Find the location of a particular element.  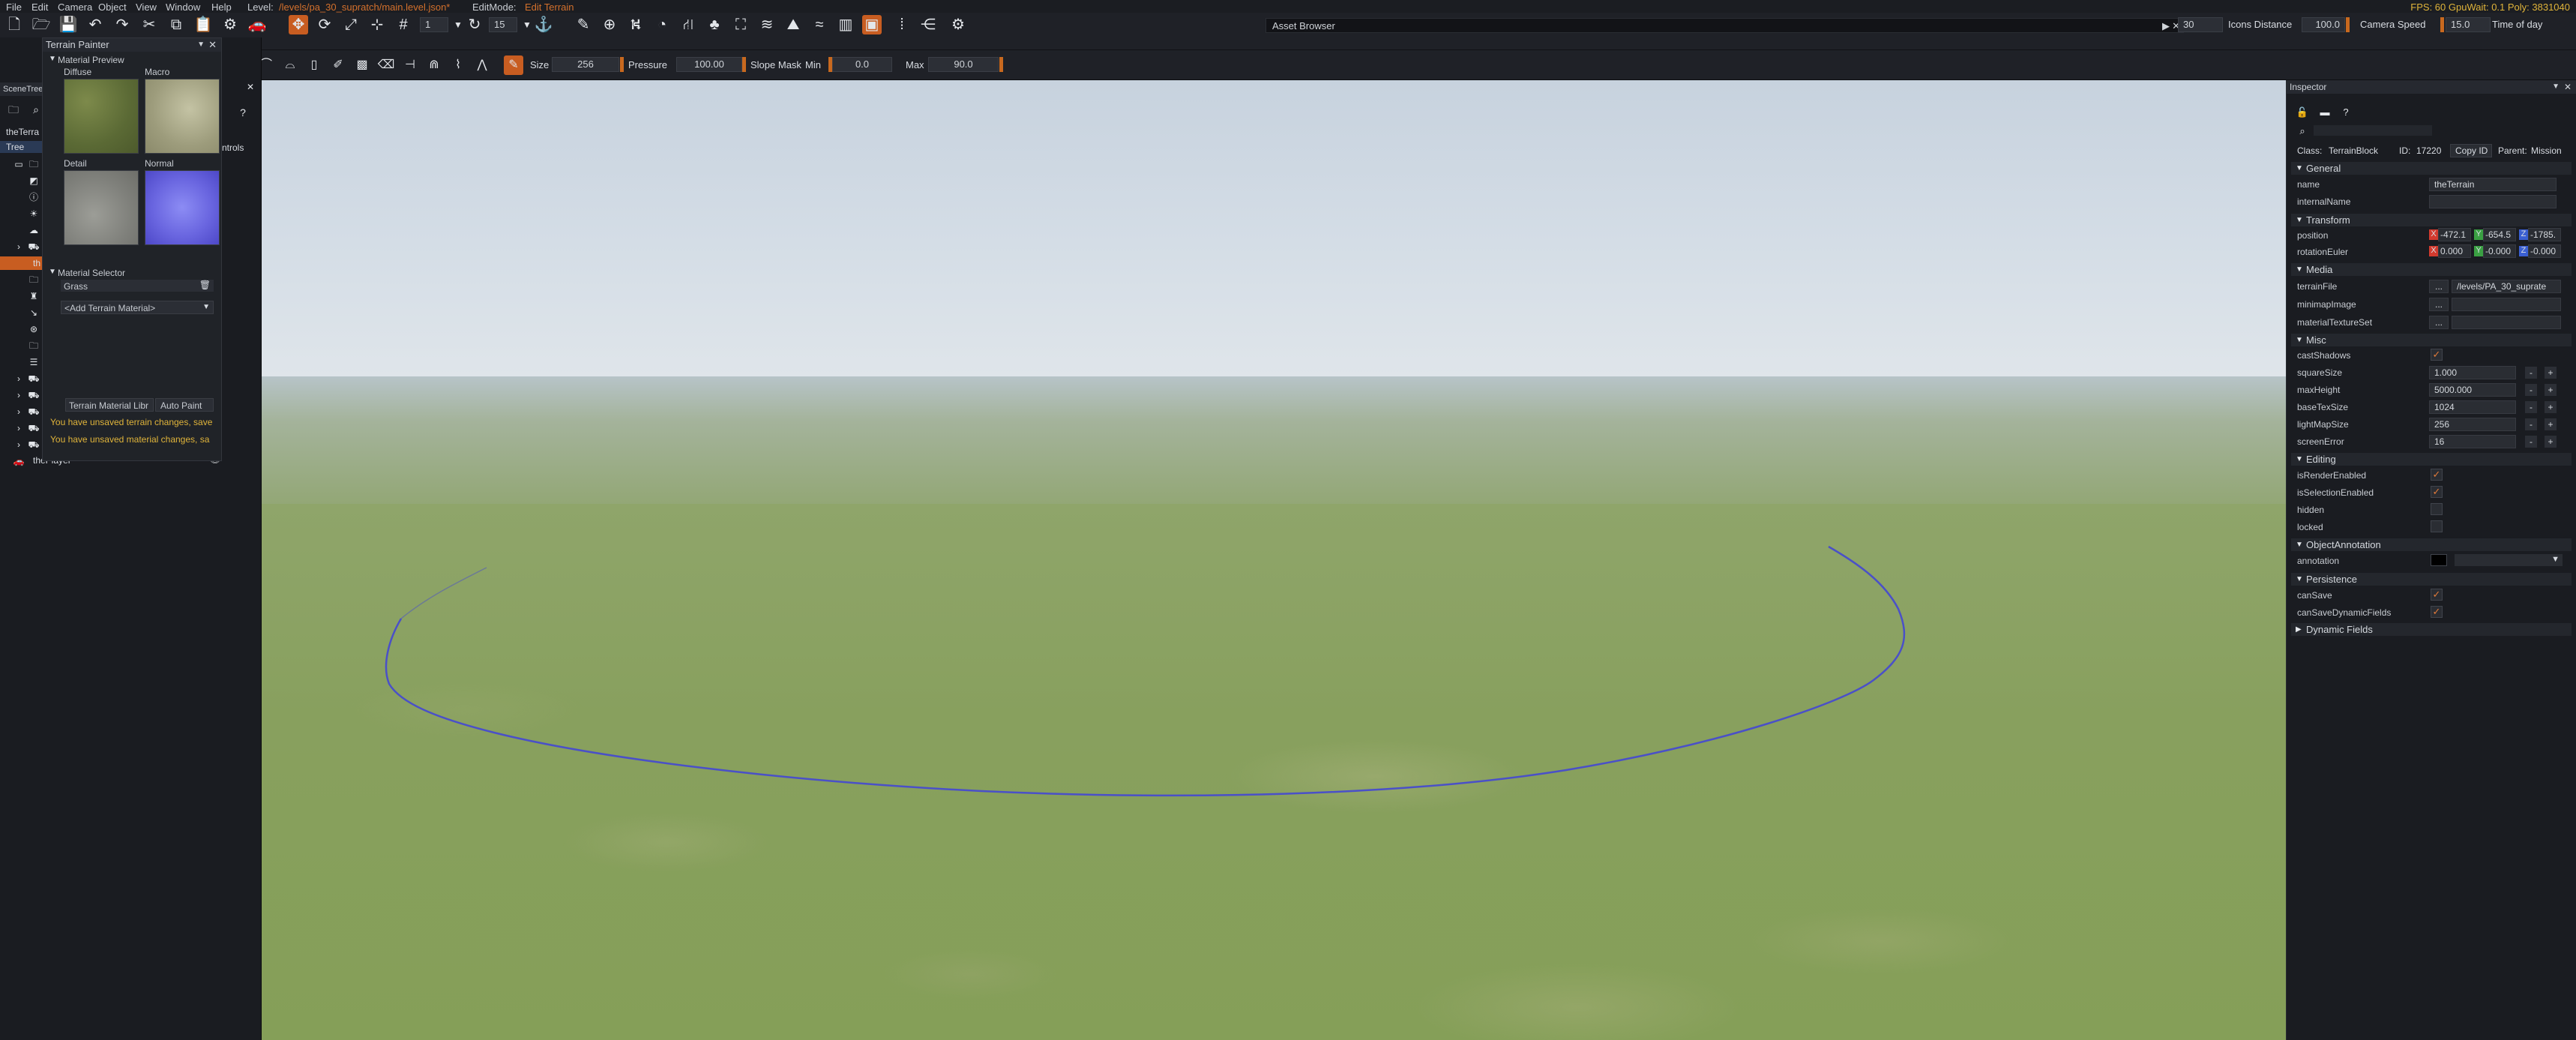

square-size-field: 1.000 is located at coordinates (2472, 372).